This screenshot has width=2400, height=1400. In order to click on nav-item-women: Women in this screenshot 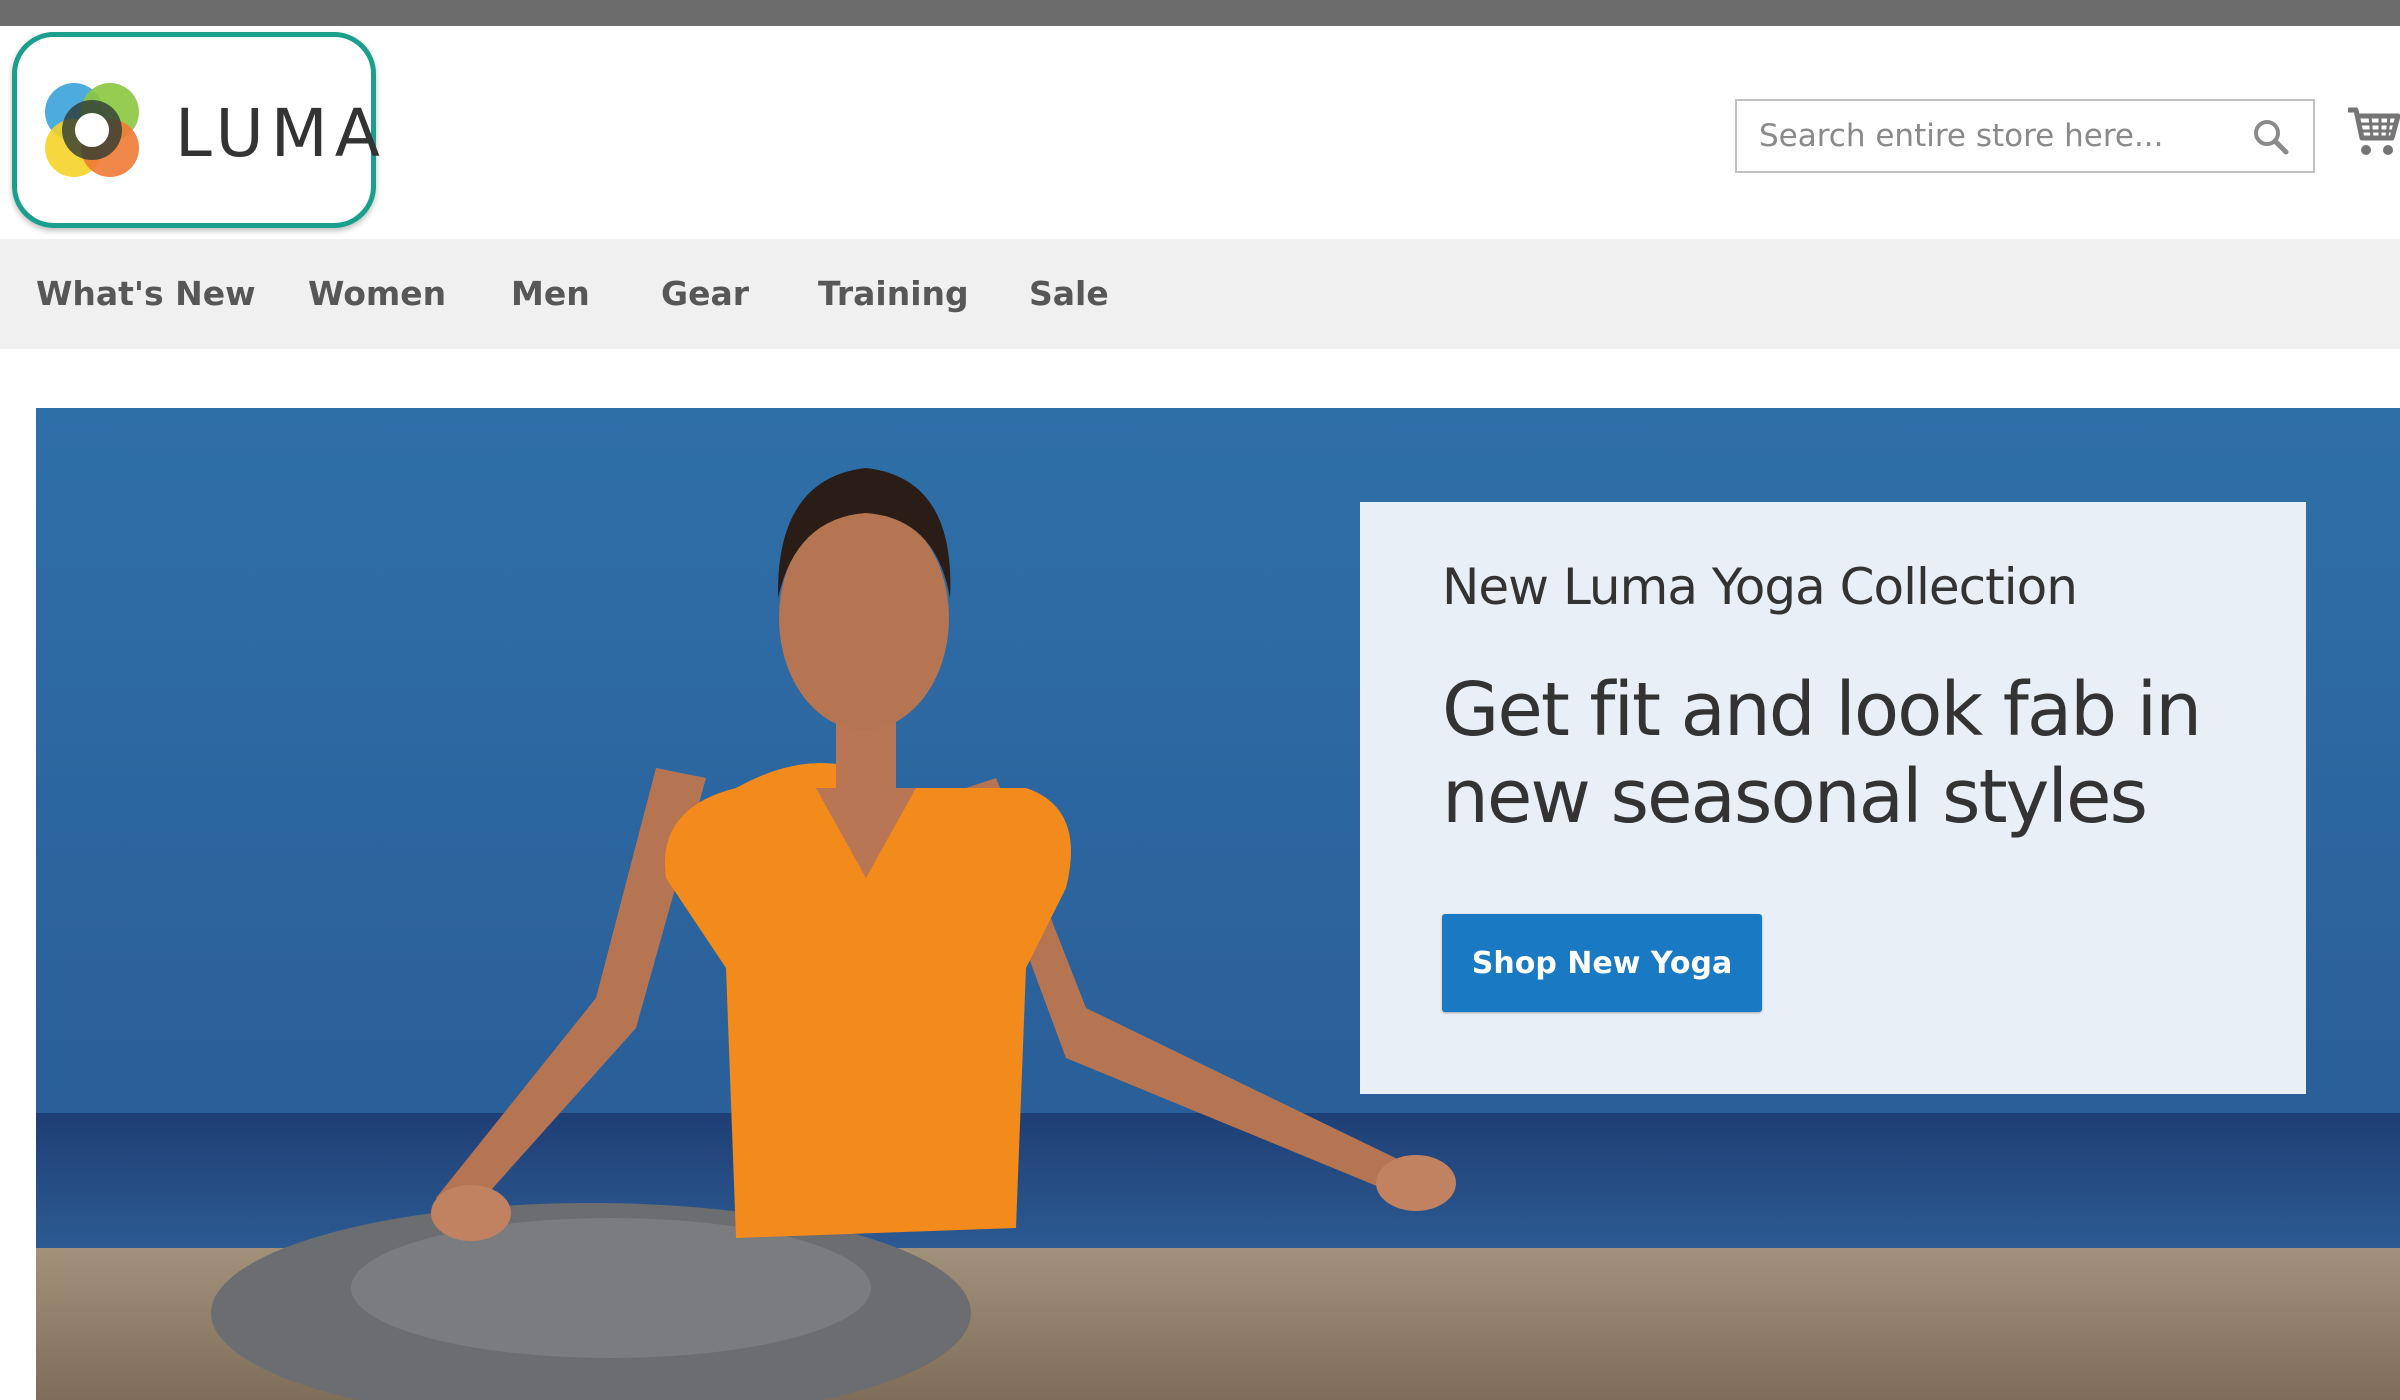, I will do `click(377, 294)`.